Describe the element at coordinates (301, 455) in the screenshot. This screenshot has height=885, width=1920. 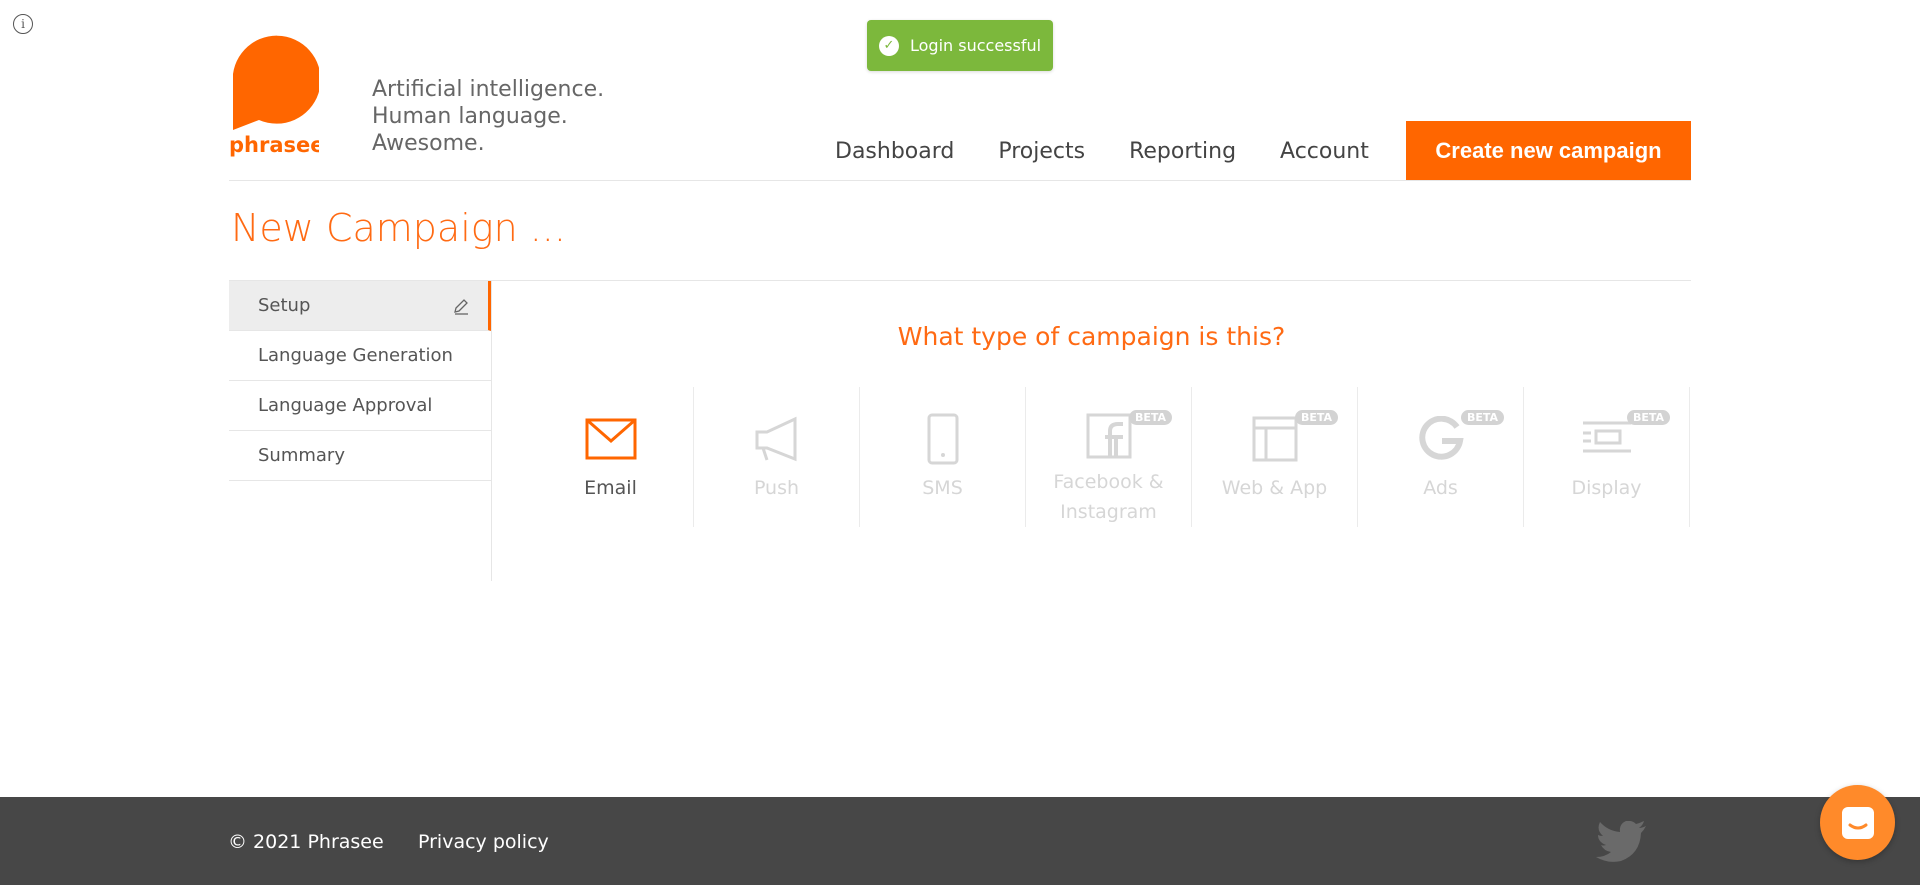
I see `sidebar-item-label: Summary` at that location.